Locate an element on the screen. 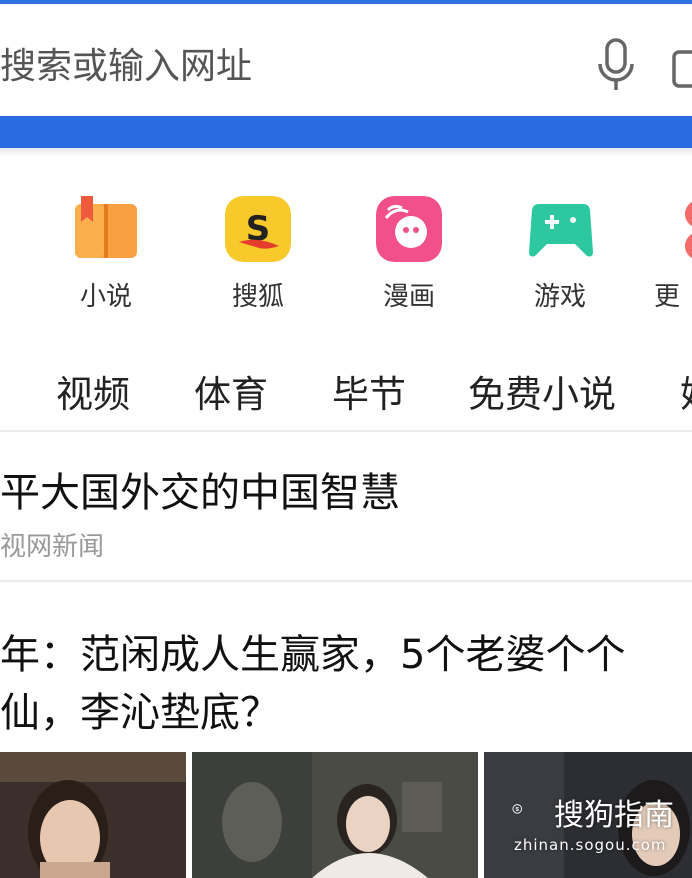 This screenshot has height=878, width=692. tab-bijie: 毕节 is located at coordinates (369, 391).